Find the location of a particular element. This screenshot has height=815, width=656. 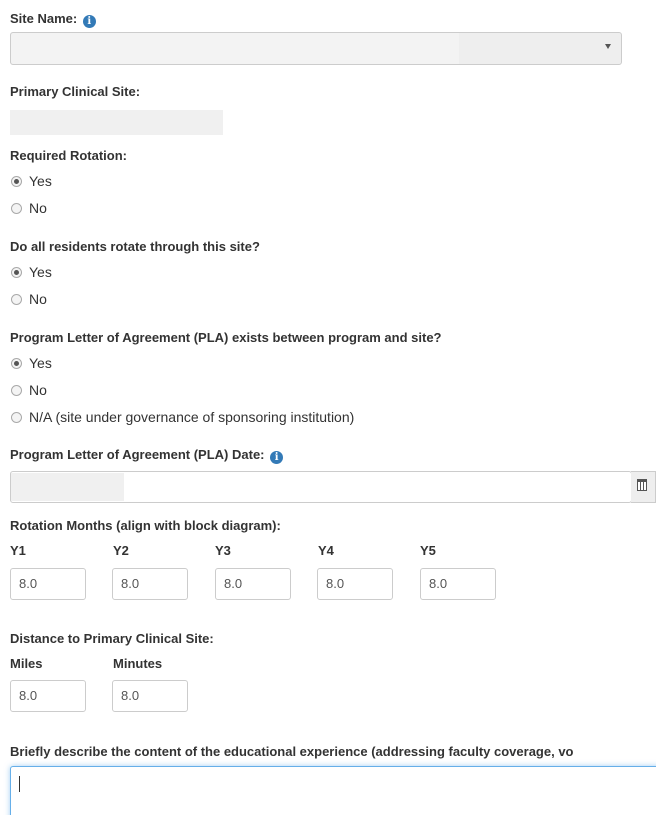

miles-input: 8.0 is located at coordinates (48, 696).